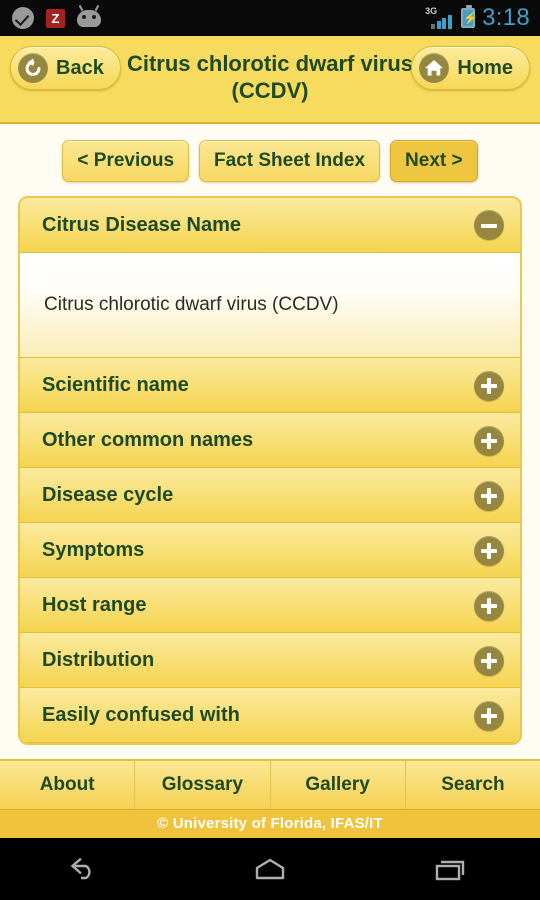  I want to click on pager-buttons: < Previous Fact Sheet Index Next >, so click(270, 160).